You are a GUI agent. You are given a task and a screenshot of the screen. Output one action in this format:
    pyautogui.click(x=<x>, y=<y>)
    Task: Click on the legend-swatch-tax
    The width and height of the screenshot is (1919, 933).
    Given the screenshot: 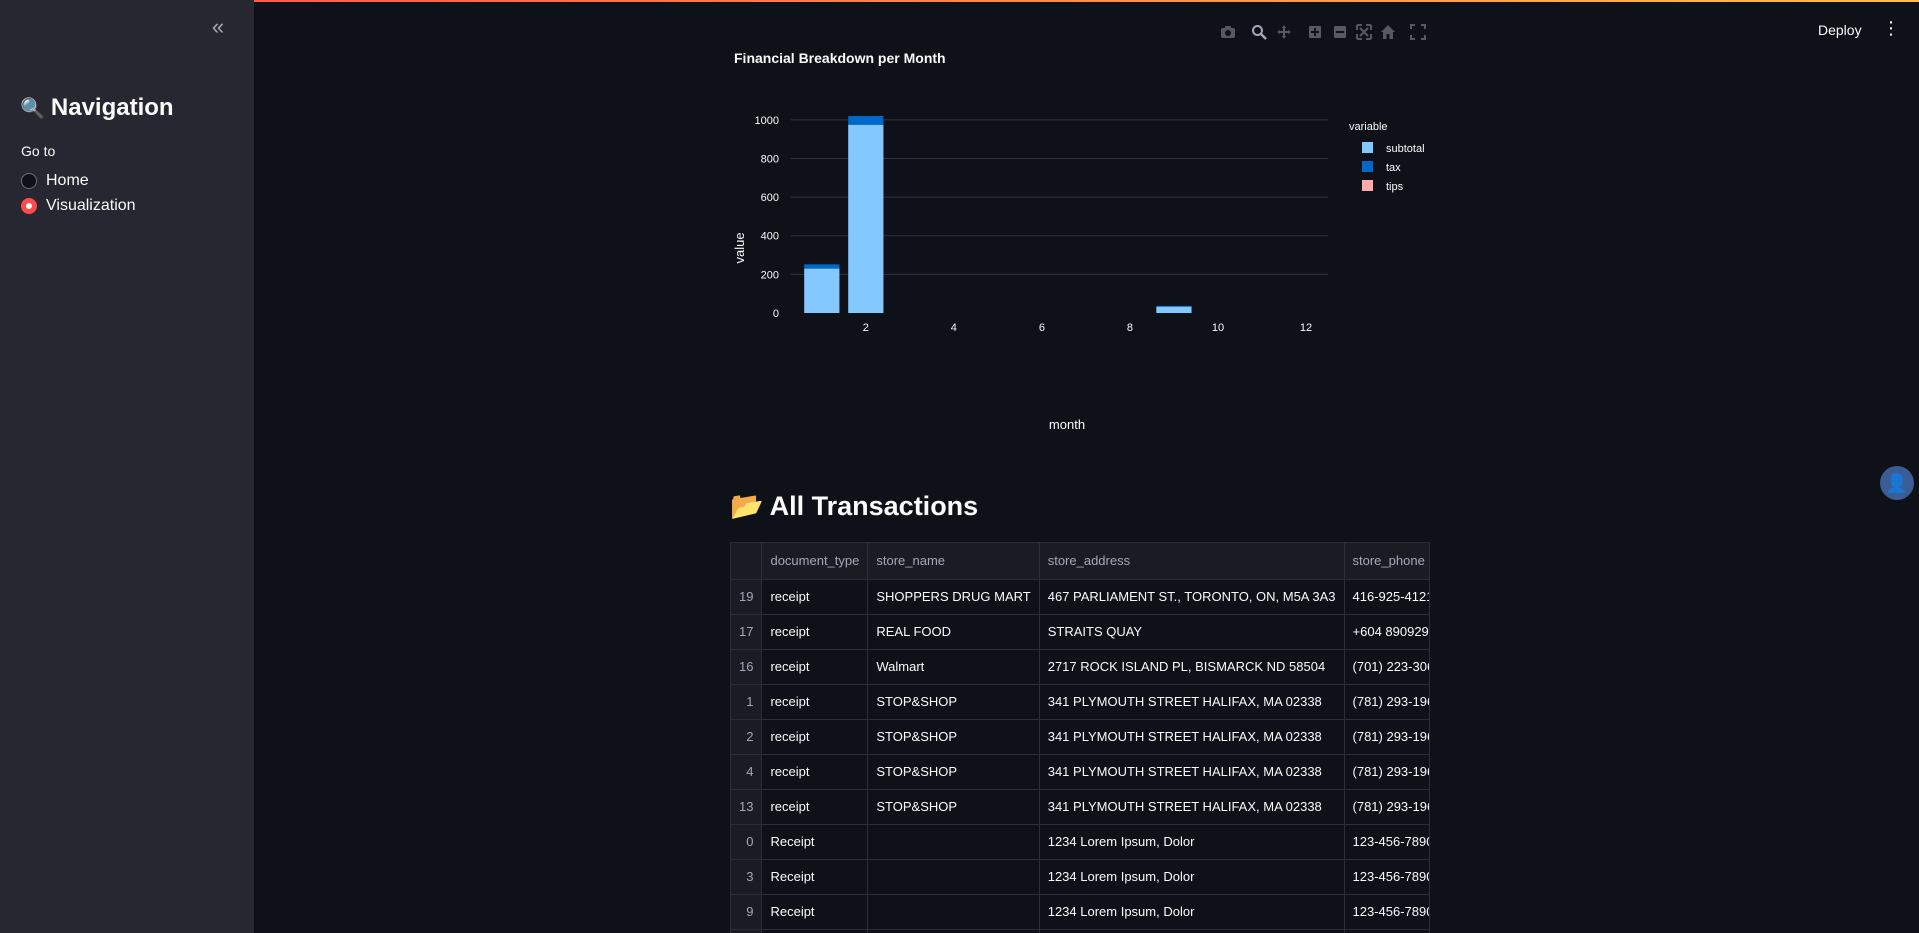 What is the action you would take?
    pyautogui.click(x=1367, y=166)
    